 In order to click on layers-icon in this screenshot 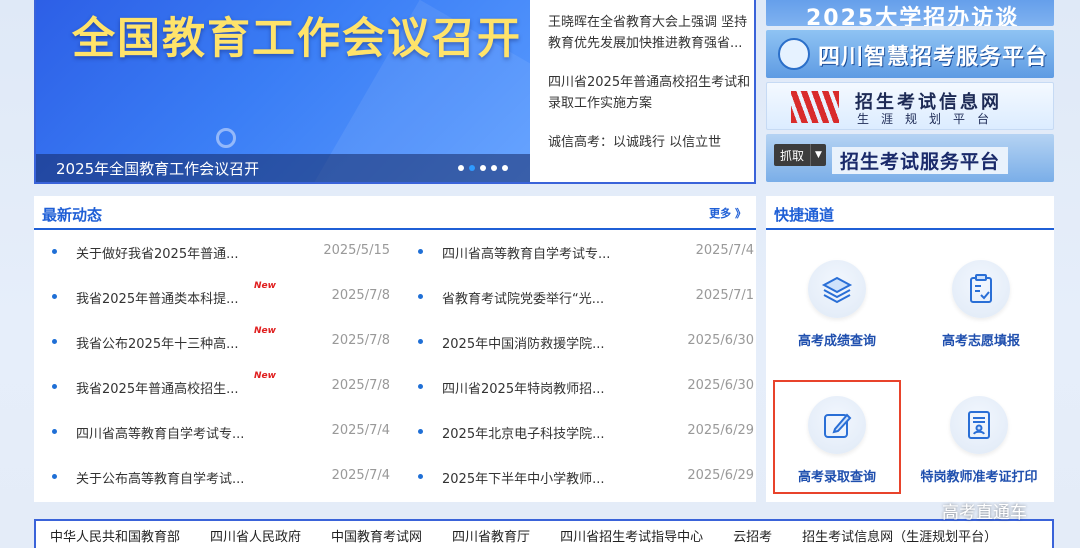, I will do `click(837, 289)`.